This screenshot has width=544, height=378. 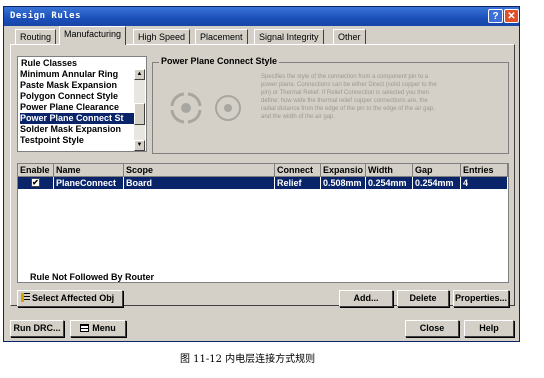 I want to click on width-cell: 0.254mm, so click(x=389, y=183).